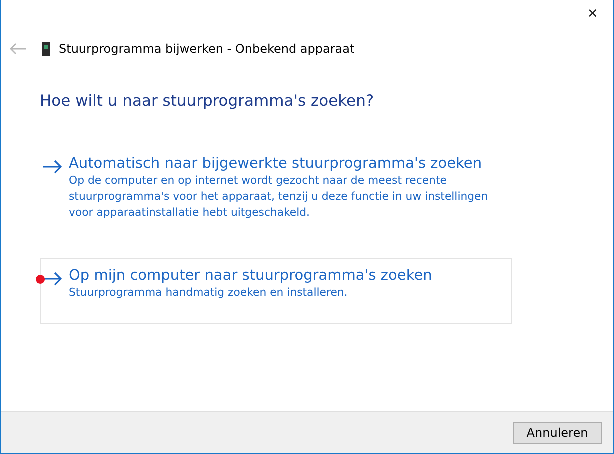  I want to click on option-description: Stuurprogramma handmatig zoeken en installeren., so click(209, 293).